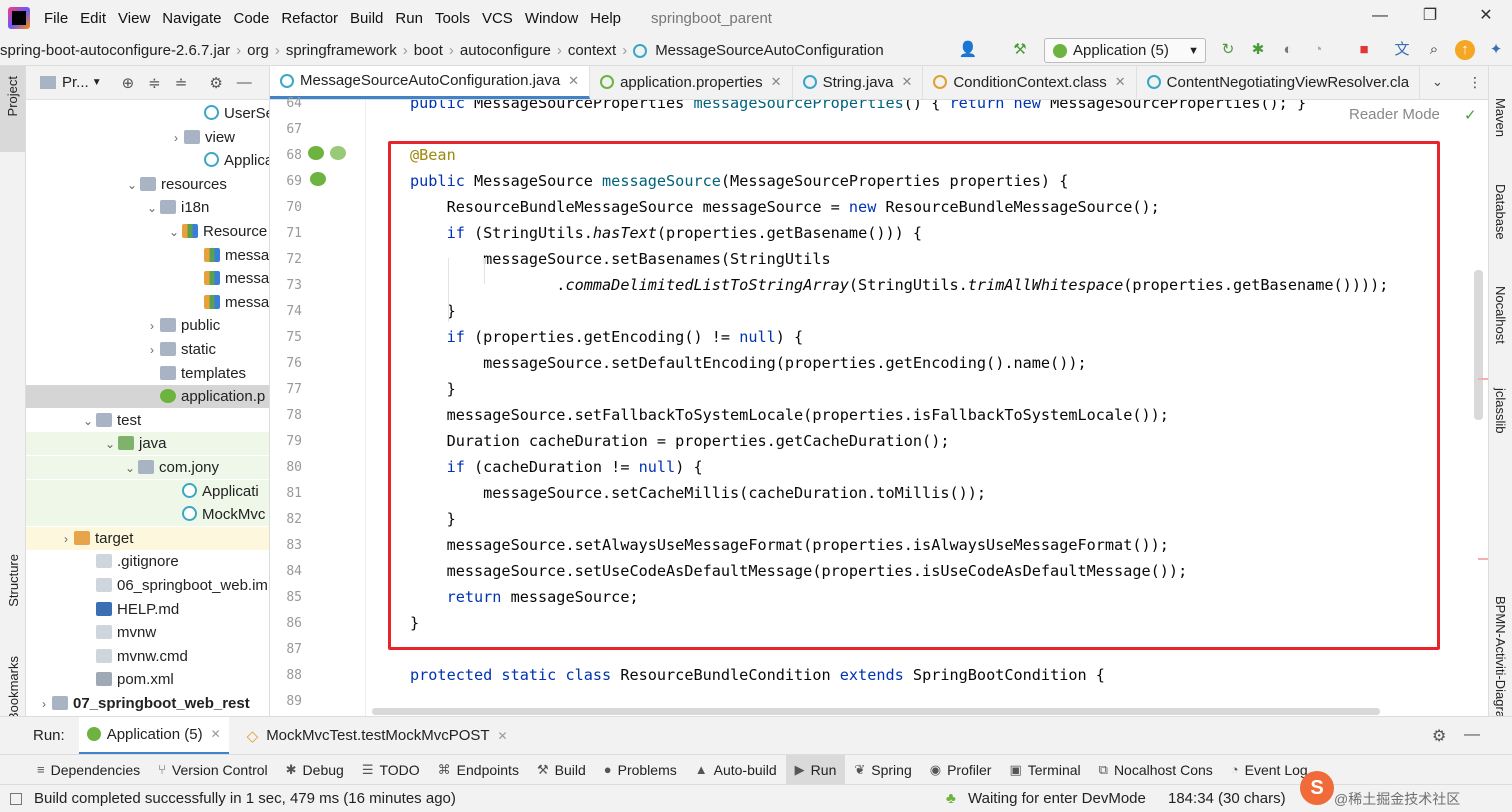 The height and width of the screenshot is (812, 1512). Describe the element at coordinates (478, 770) in the screenshot. I see `tool-window-endpoints: ⌘ Endpoints` at that location.